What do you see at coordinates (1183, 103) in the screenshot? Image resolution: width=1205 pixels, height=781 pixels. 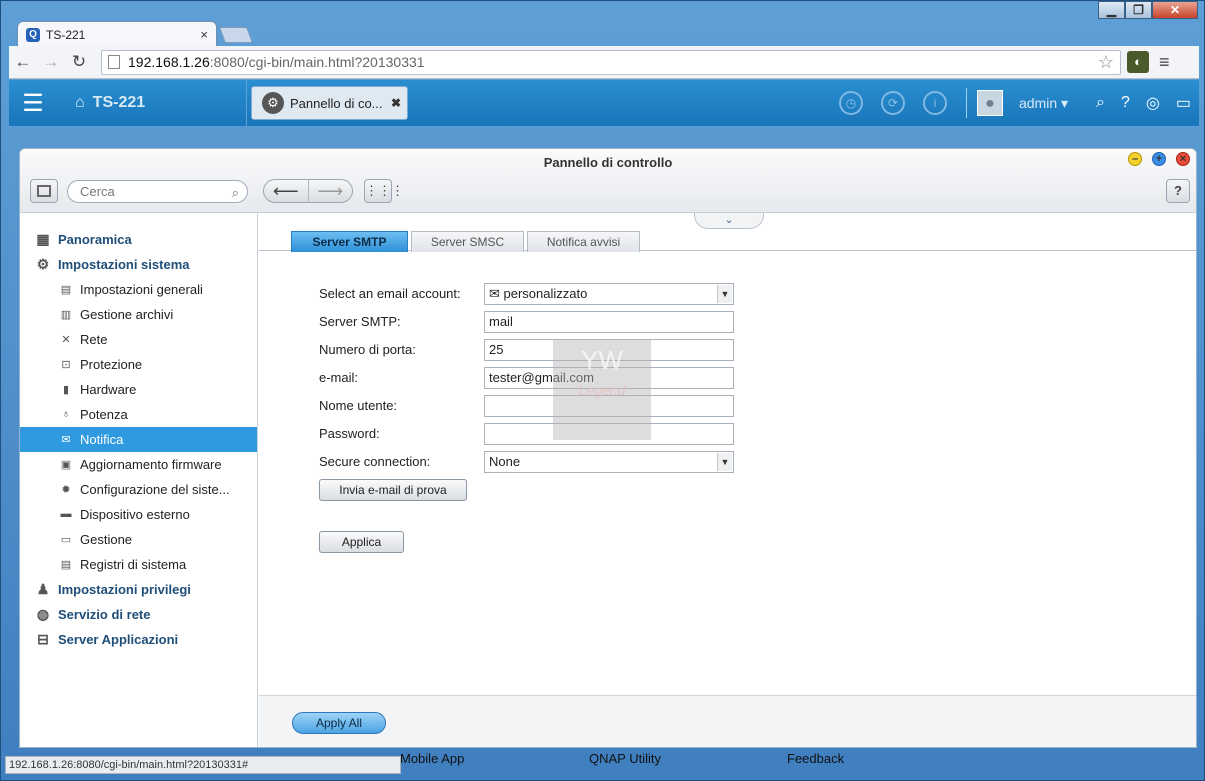 I see `desktop-monitor-icon: ▭` at bounding box center [1183, 103].